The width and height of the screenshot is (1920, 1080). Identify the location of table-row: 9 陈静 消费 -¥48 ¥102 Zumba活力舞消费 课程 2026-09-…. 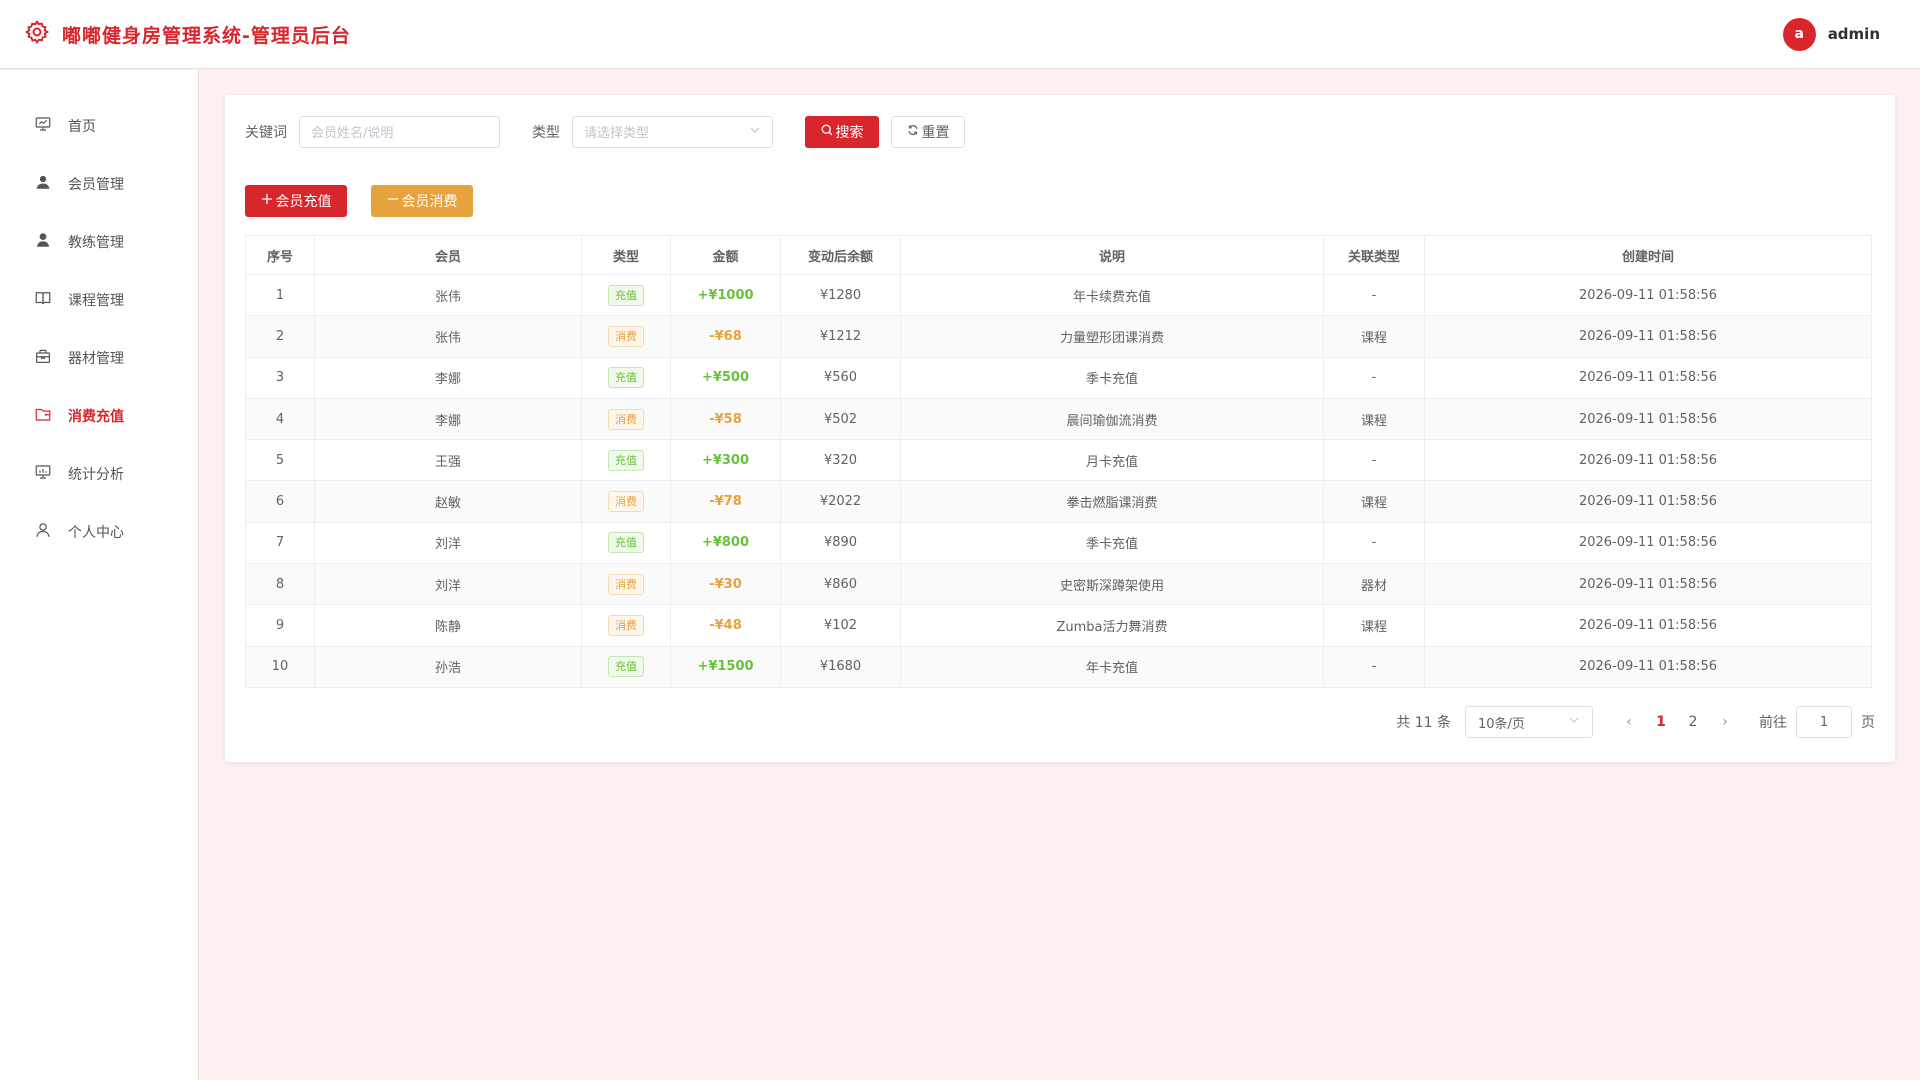
(1058, 625).